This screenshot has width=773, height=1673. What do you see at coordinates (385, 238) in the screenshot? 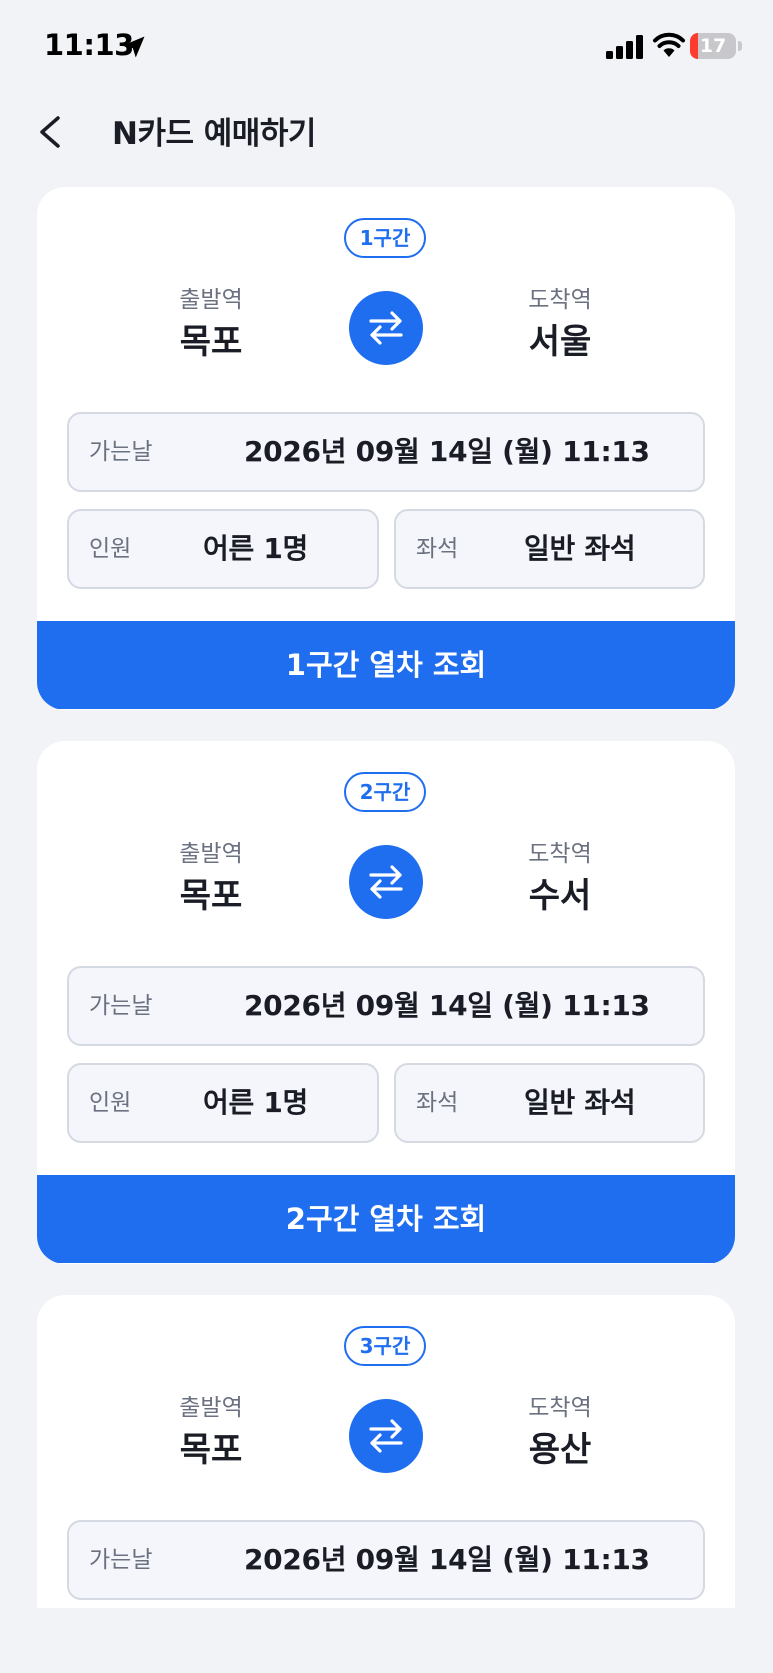
I see `section-badge: 1구간` at bounding box center [385, 238].